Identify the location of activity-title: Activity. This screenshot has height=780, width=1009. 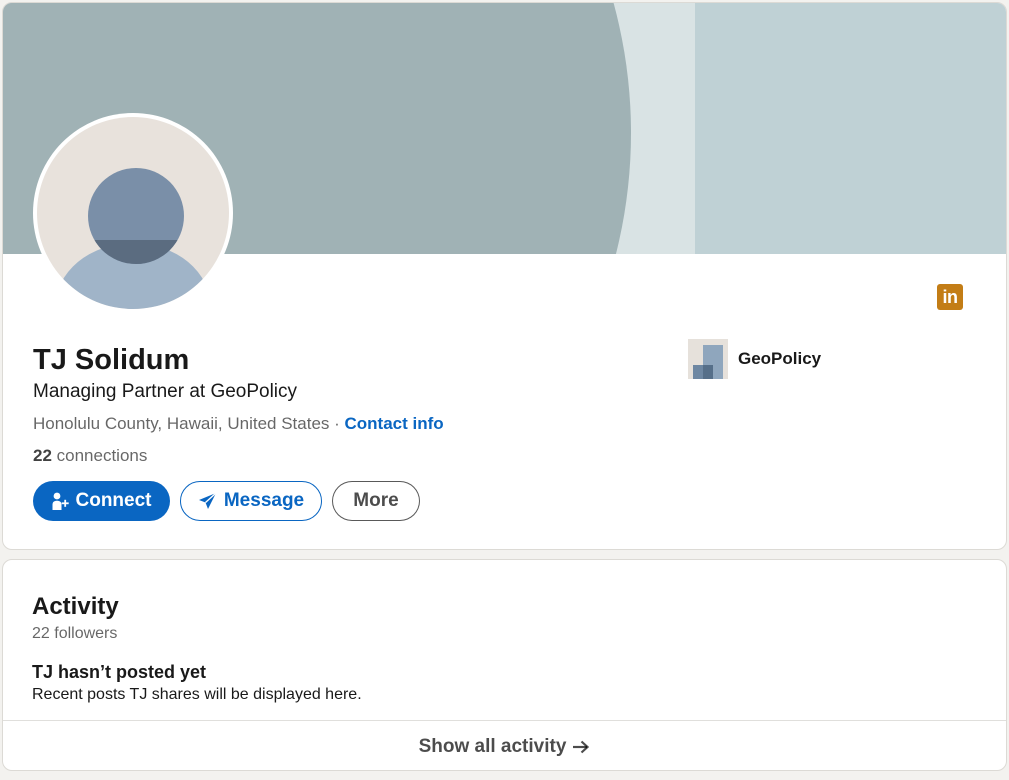
(75, 606).